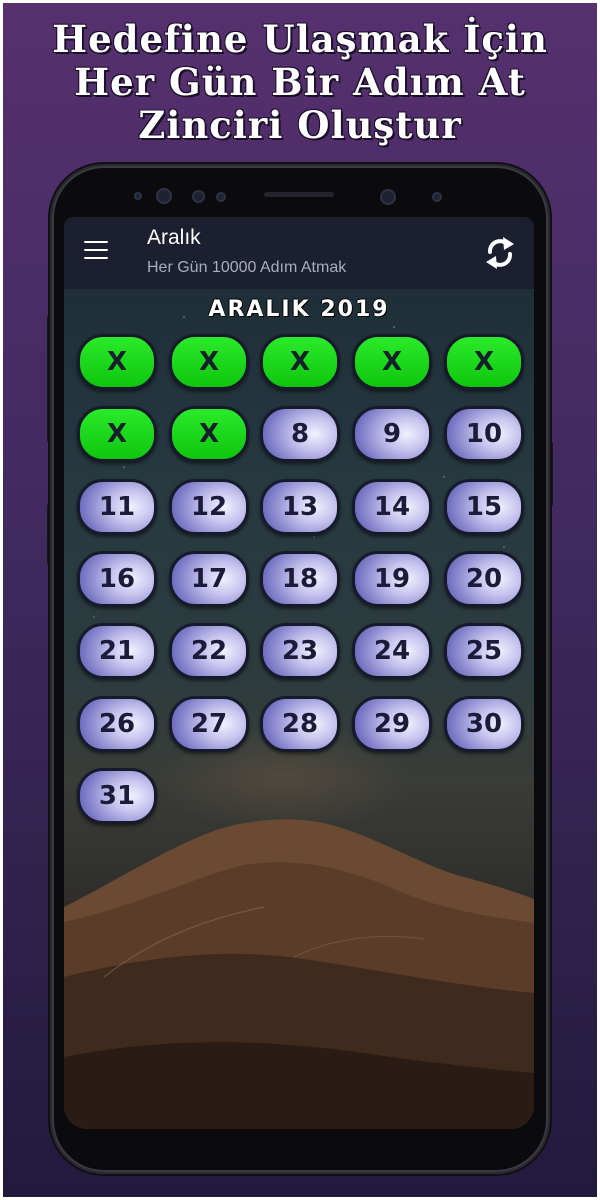  Describe the element at coordinates (117, 579) in the screenshot. I see `day-cell: 16` at that location.